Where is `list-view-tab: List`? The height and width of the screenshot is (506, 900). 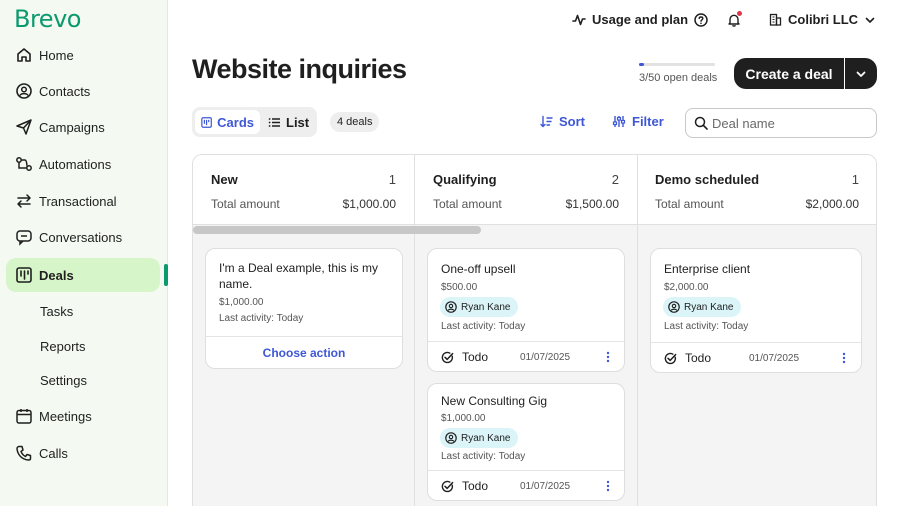 list-view-tab: List is located at coordinates (288, 122).